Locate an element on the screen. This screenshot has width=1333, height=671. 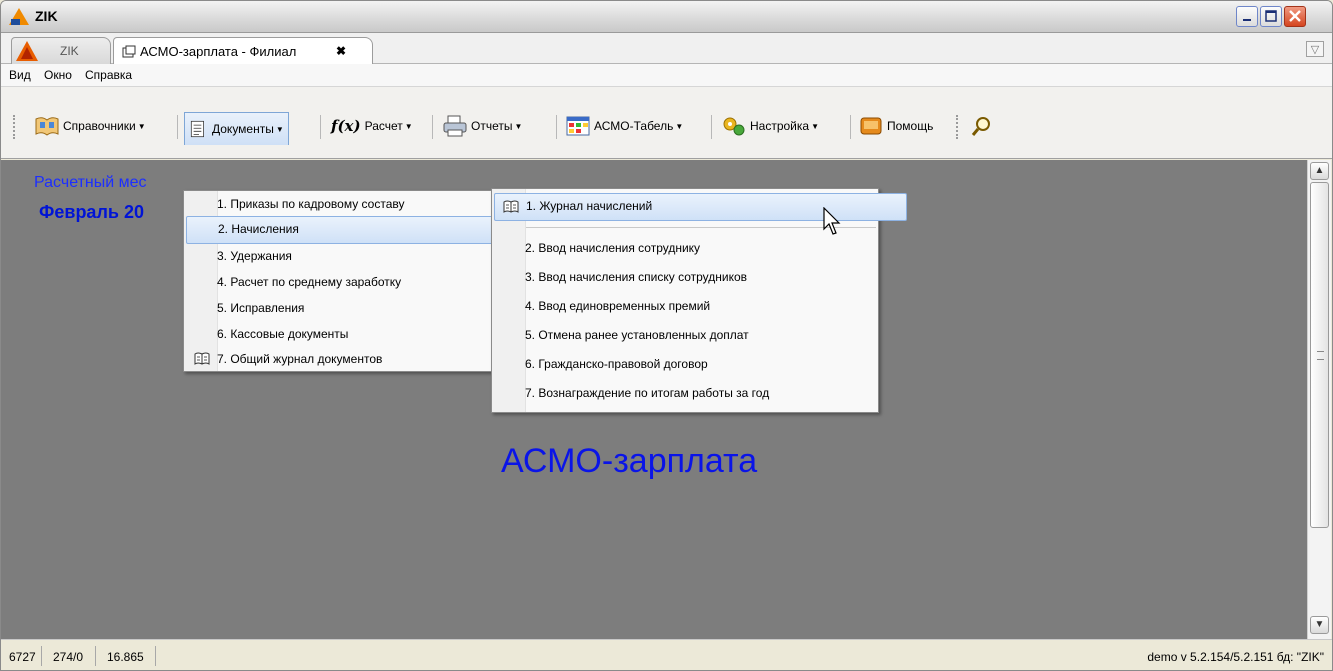
menu-item-label: 6. Гражданско-правовой договор is located at coordinates (616, 364).